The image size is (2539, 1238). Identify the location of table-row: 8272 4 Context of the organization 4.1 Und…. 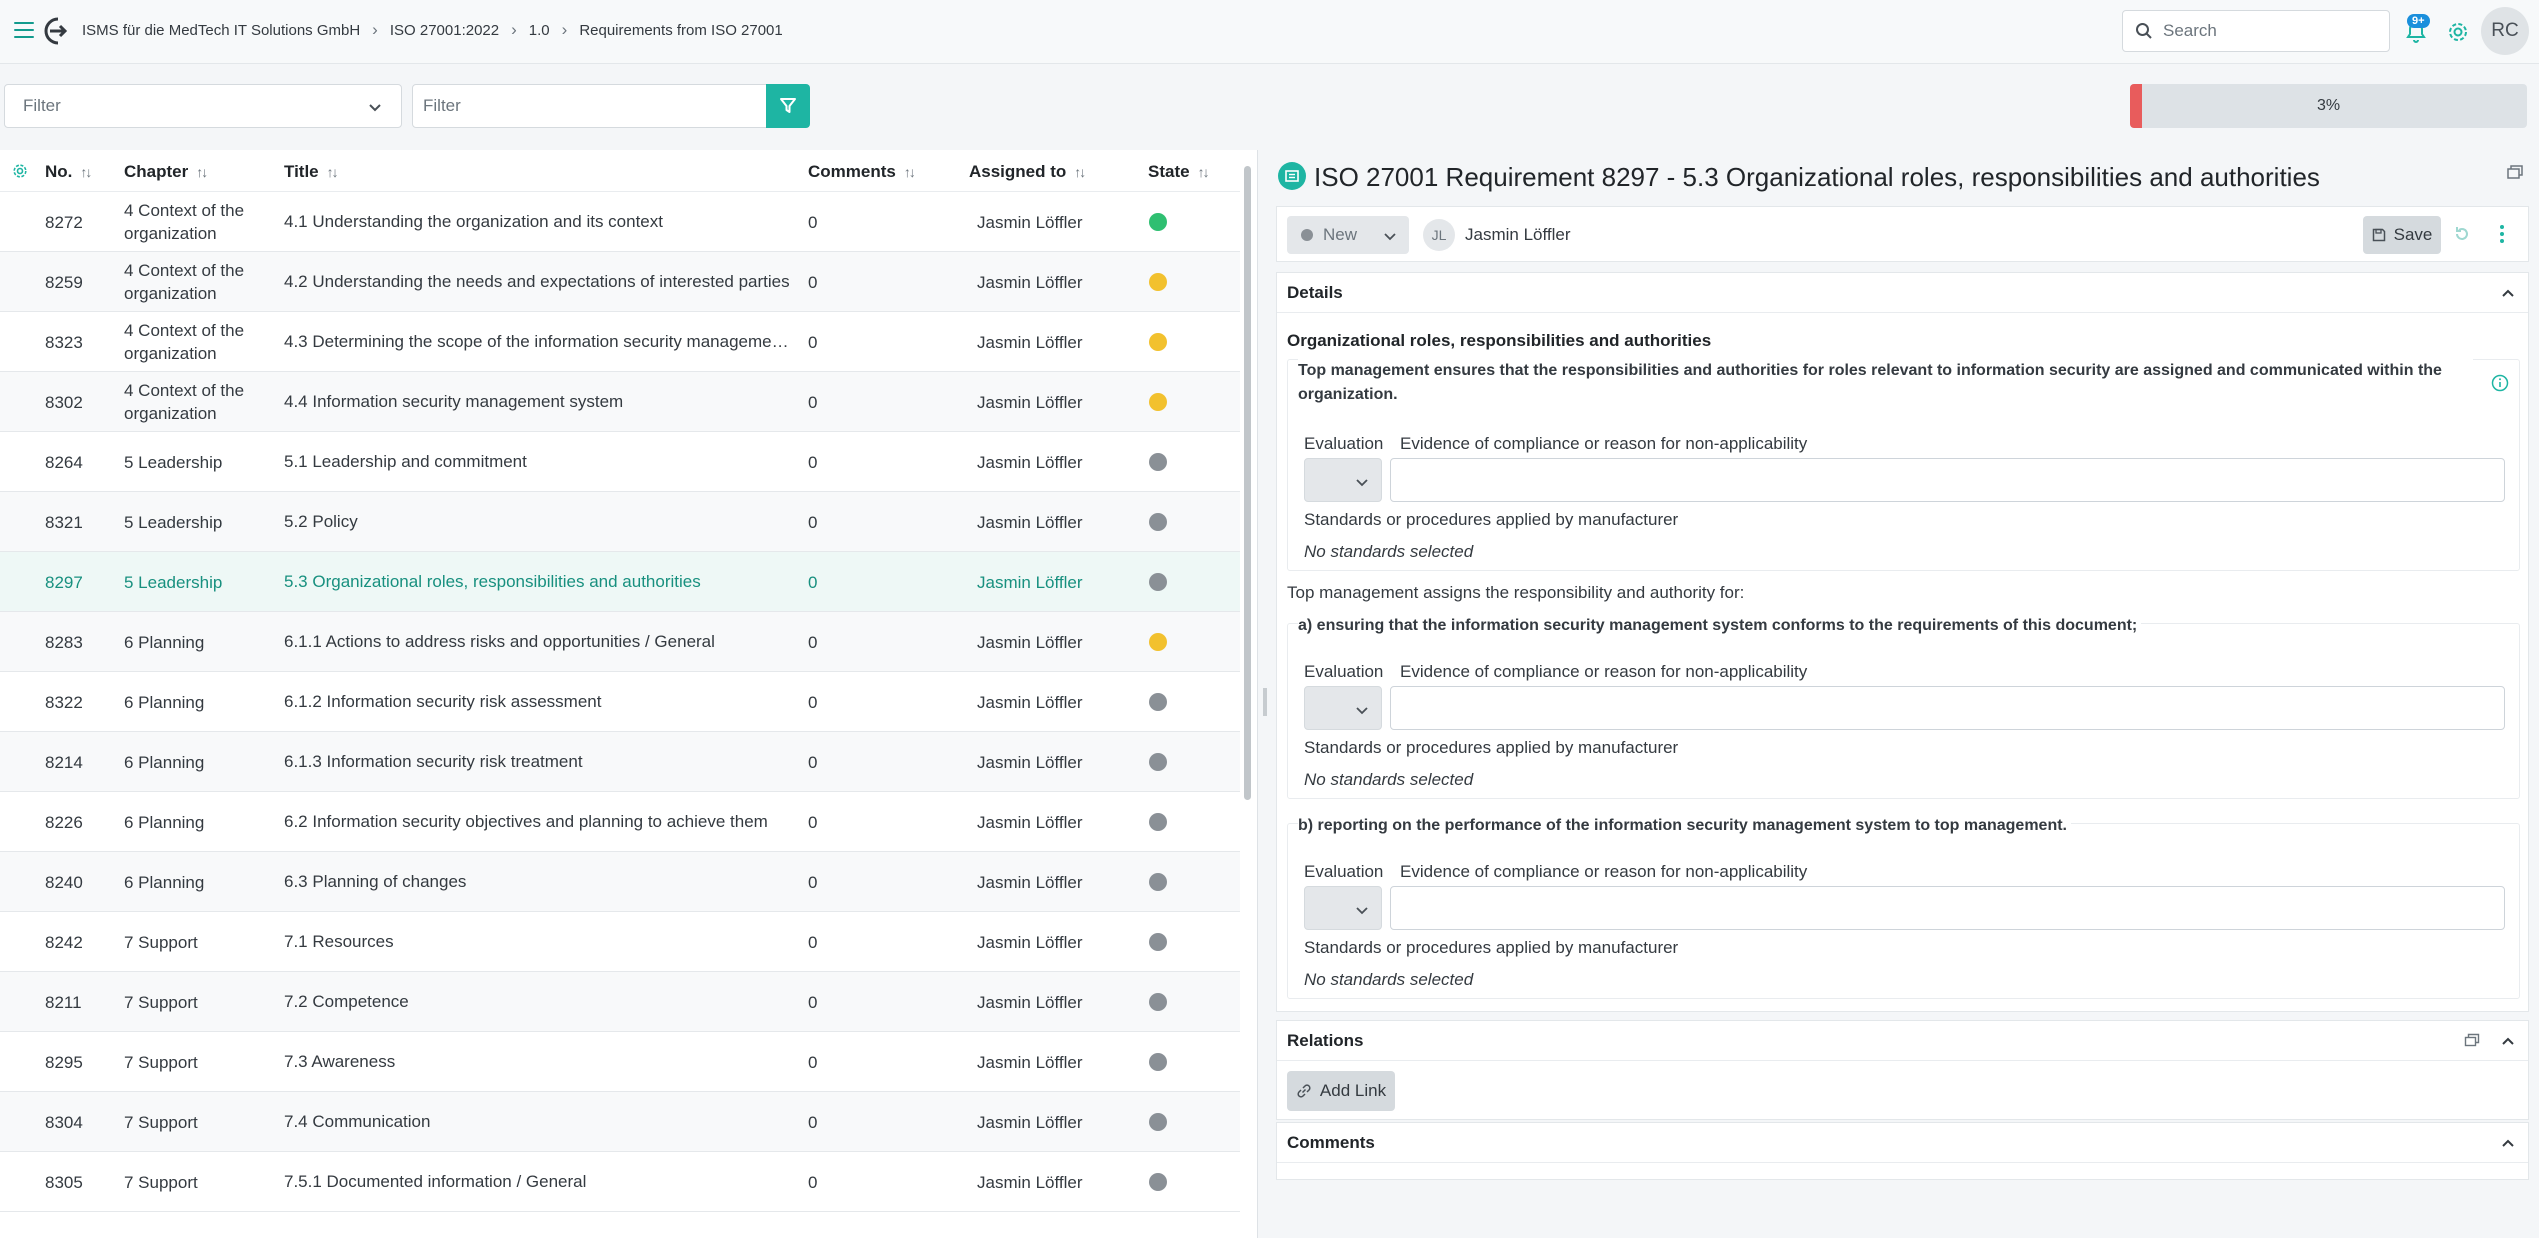
(620, 222).